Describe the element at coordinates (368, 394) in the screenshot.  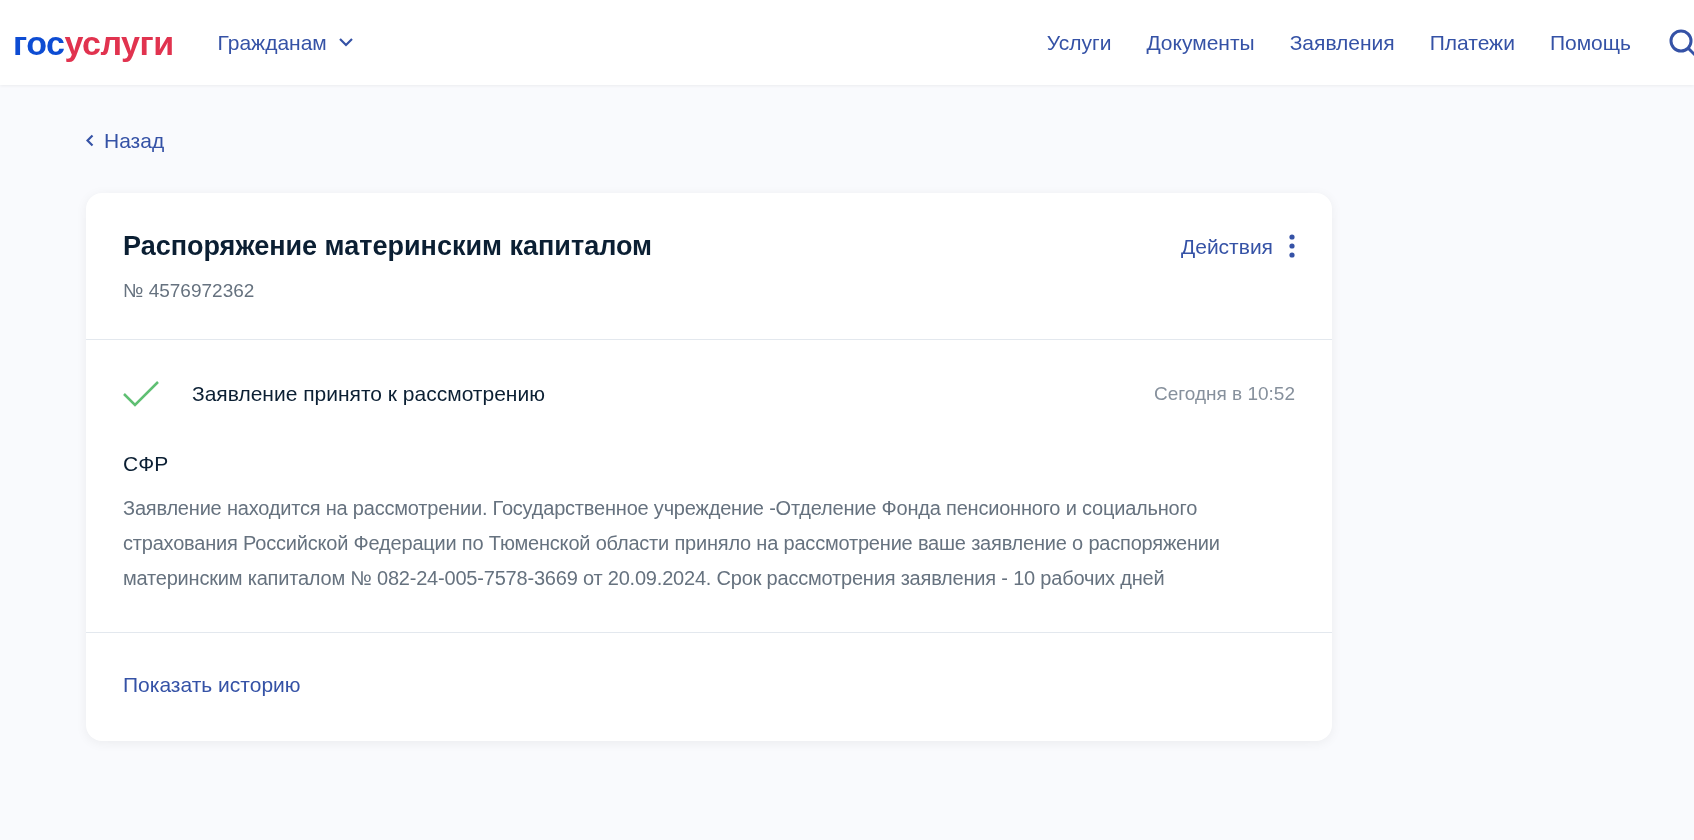
I see `status-label: Заявление принято к рассмотрению` at that location.